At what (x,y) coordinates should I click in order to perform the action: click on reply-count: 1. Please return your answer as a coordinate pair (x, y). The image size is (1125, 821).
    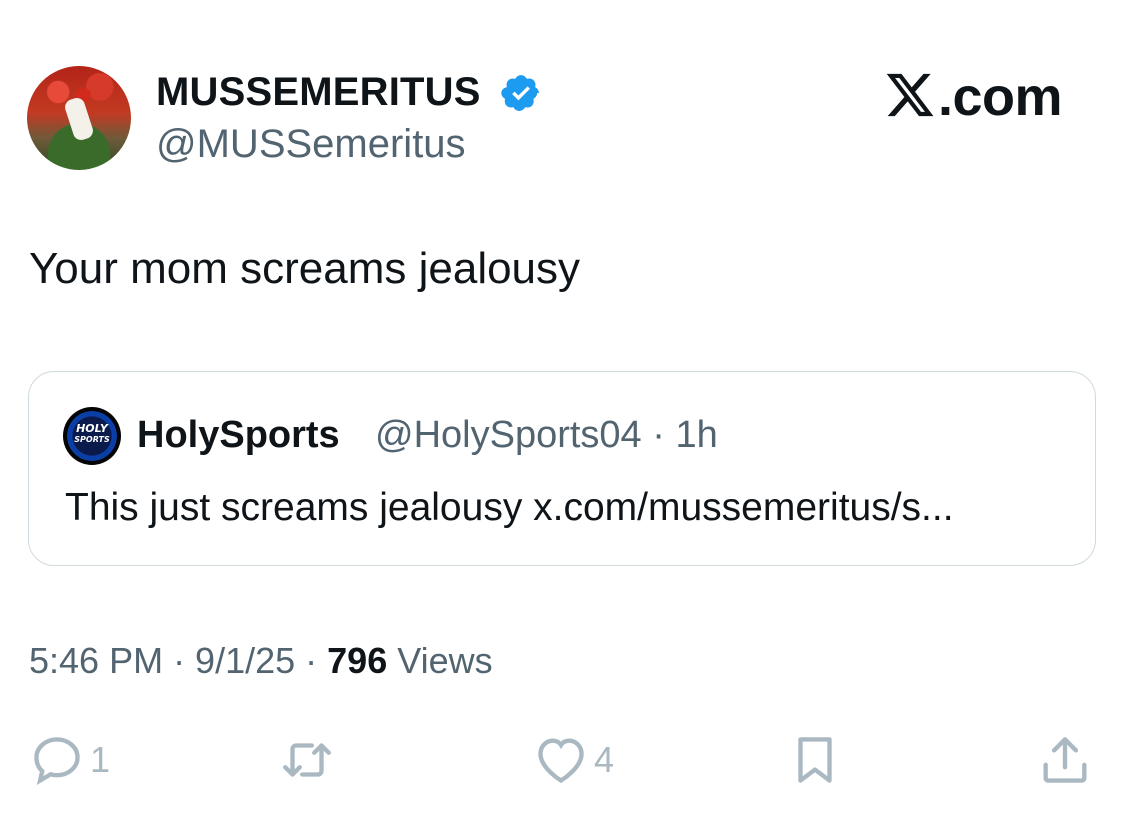
    Looking at the image, I should click on (100, 759).